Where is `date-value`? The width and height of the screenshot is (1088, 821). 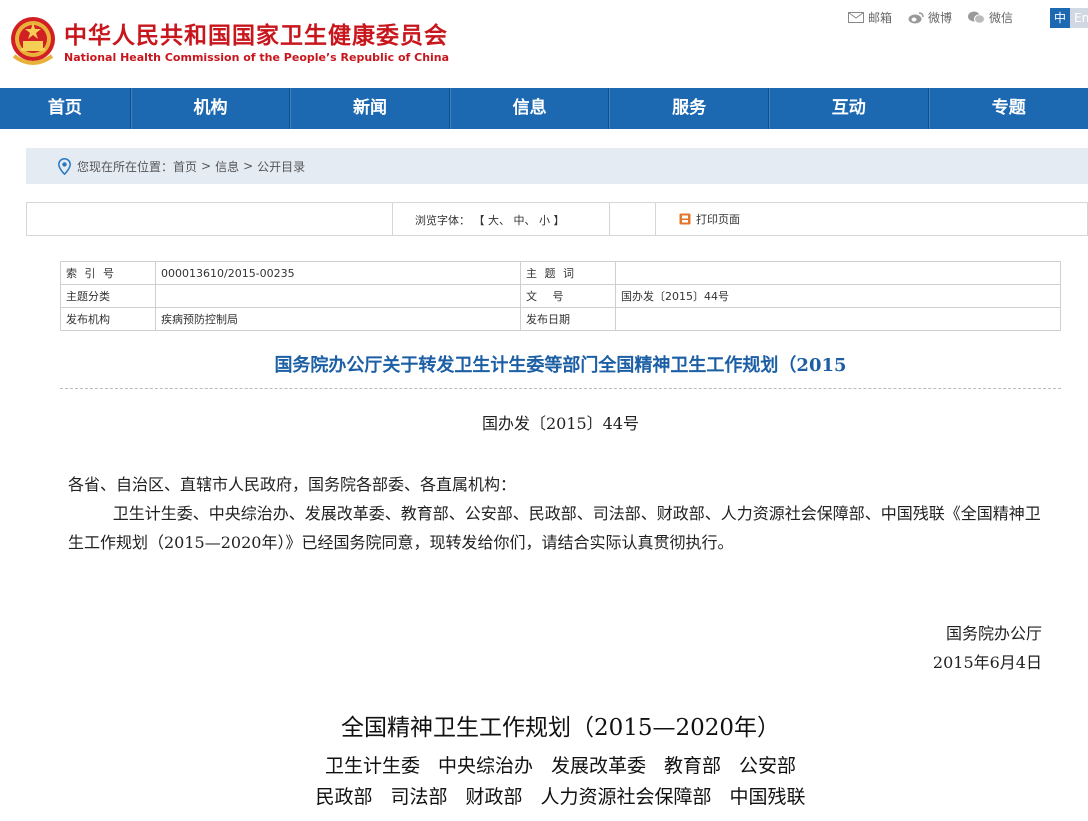
date-value is located at coordinates (838, 319).